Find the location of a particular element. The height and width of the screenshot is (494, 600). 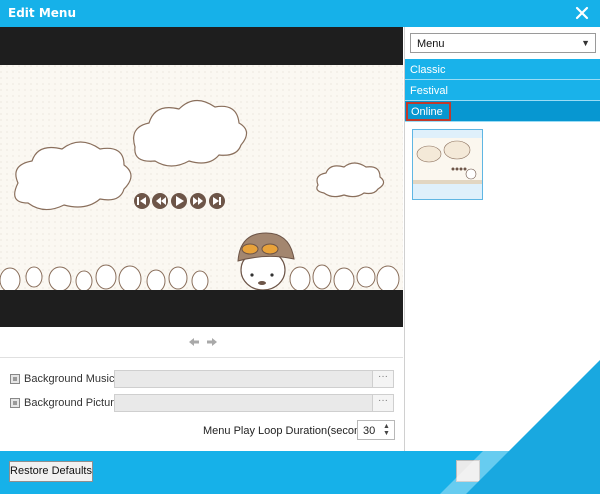

stepper-down-icon: ▼ is located at coordinates (387, 433).